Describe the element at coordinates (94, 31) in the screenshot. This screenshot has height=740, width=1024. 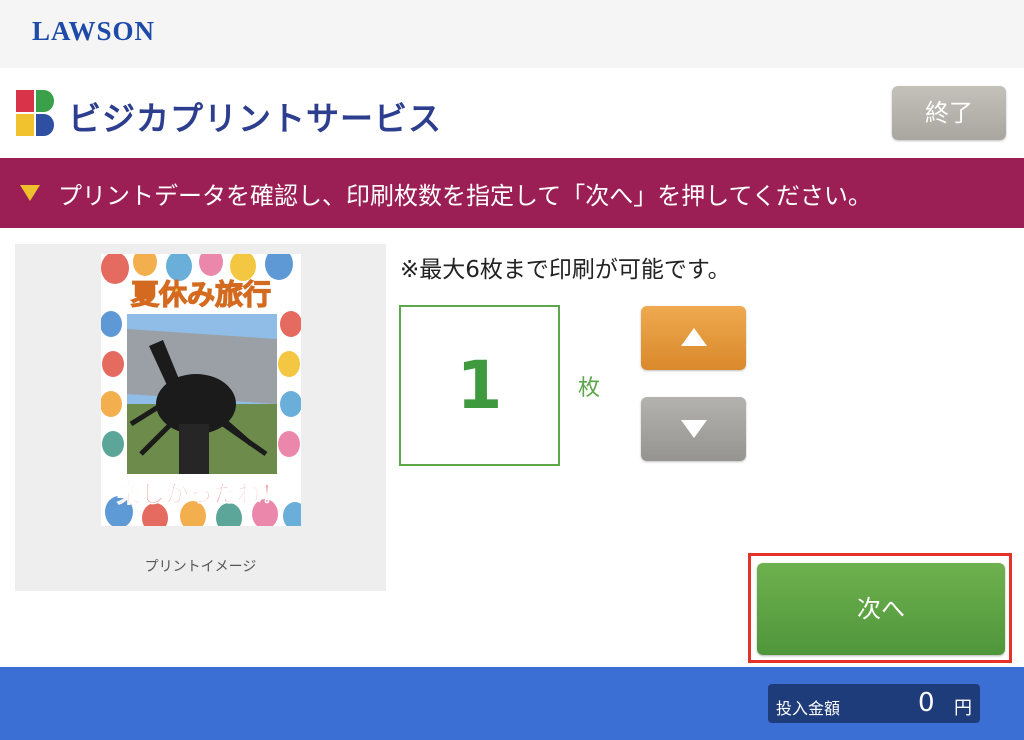
I see `lawson-logo: LAWSON` at that location.